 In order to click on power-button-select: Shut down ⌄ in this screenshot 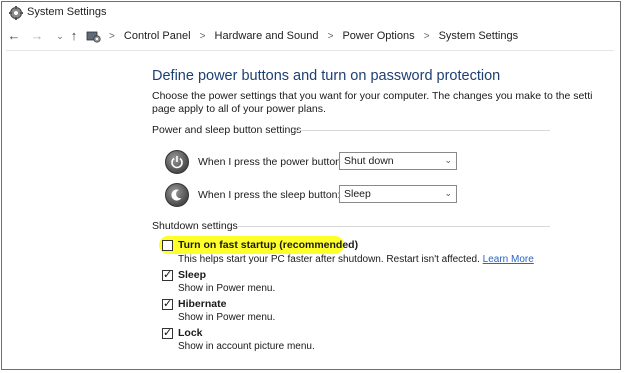, I will do `click(398, 161)`.